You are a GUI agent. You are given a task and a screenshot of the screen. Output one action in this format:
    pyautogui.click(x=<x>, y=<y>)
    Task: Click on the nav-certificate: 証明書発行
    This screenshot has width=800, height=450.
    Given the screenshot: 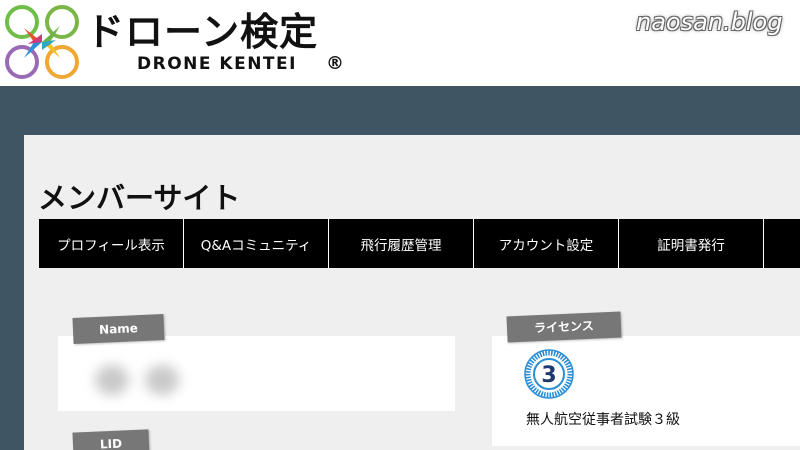 What is the action you would take?
    pyautogui.click(x=691, y=243)
    